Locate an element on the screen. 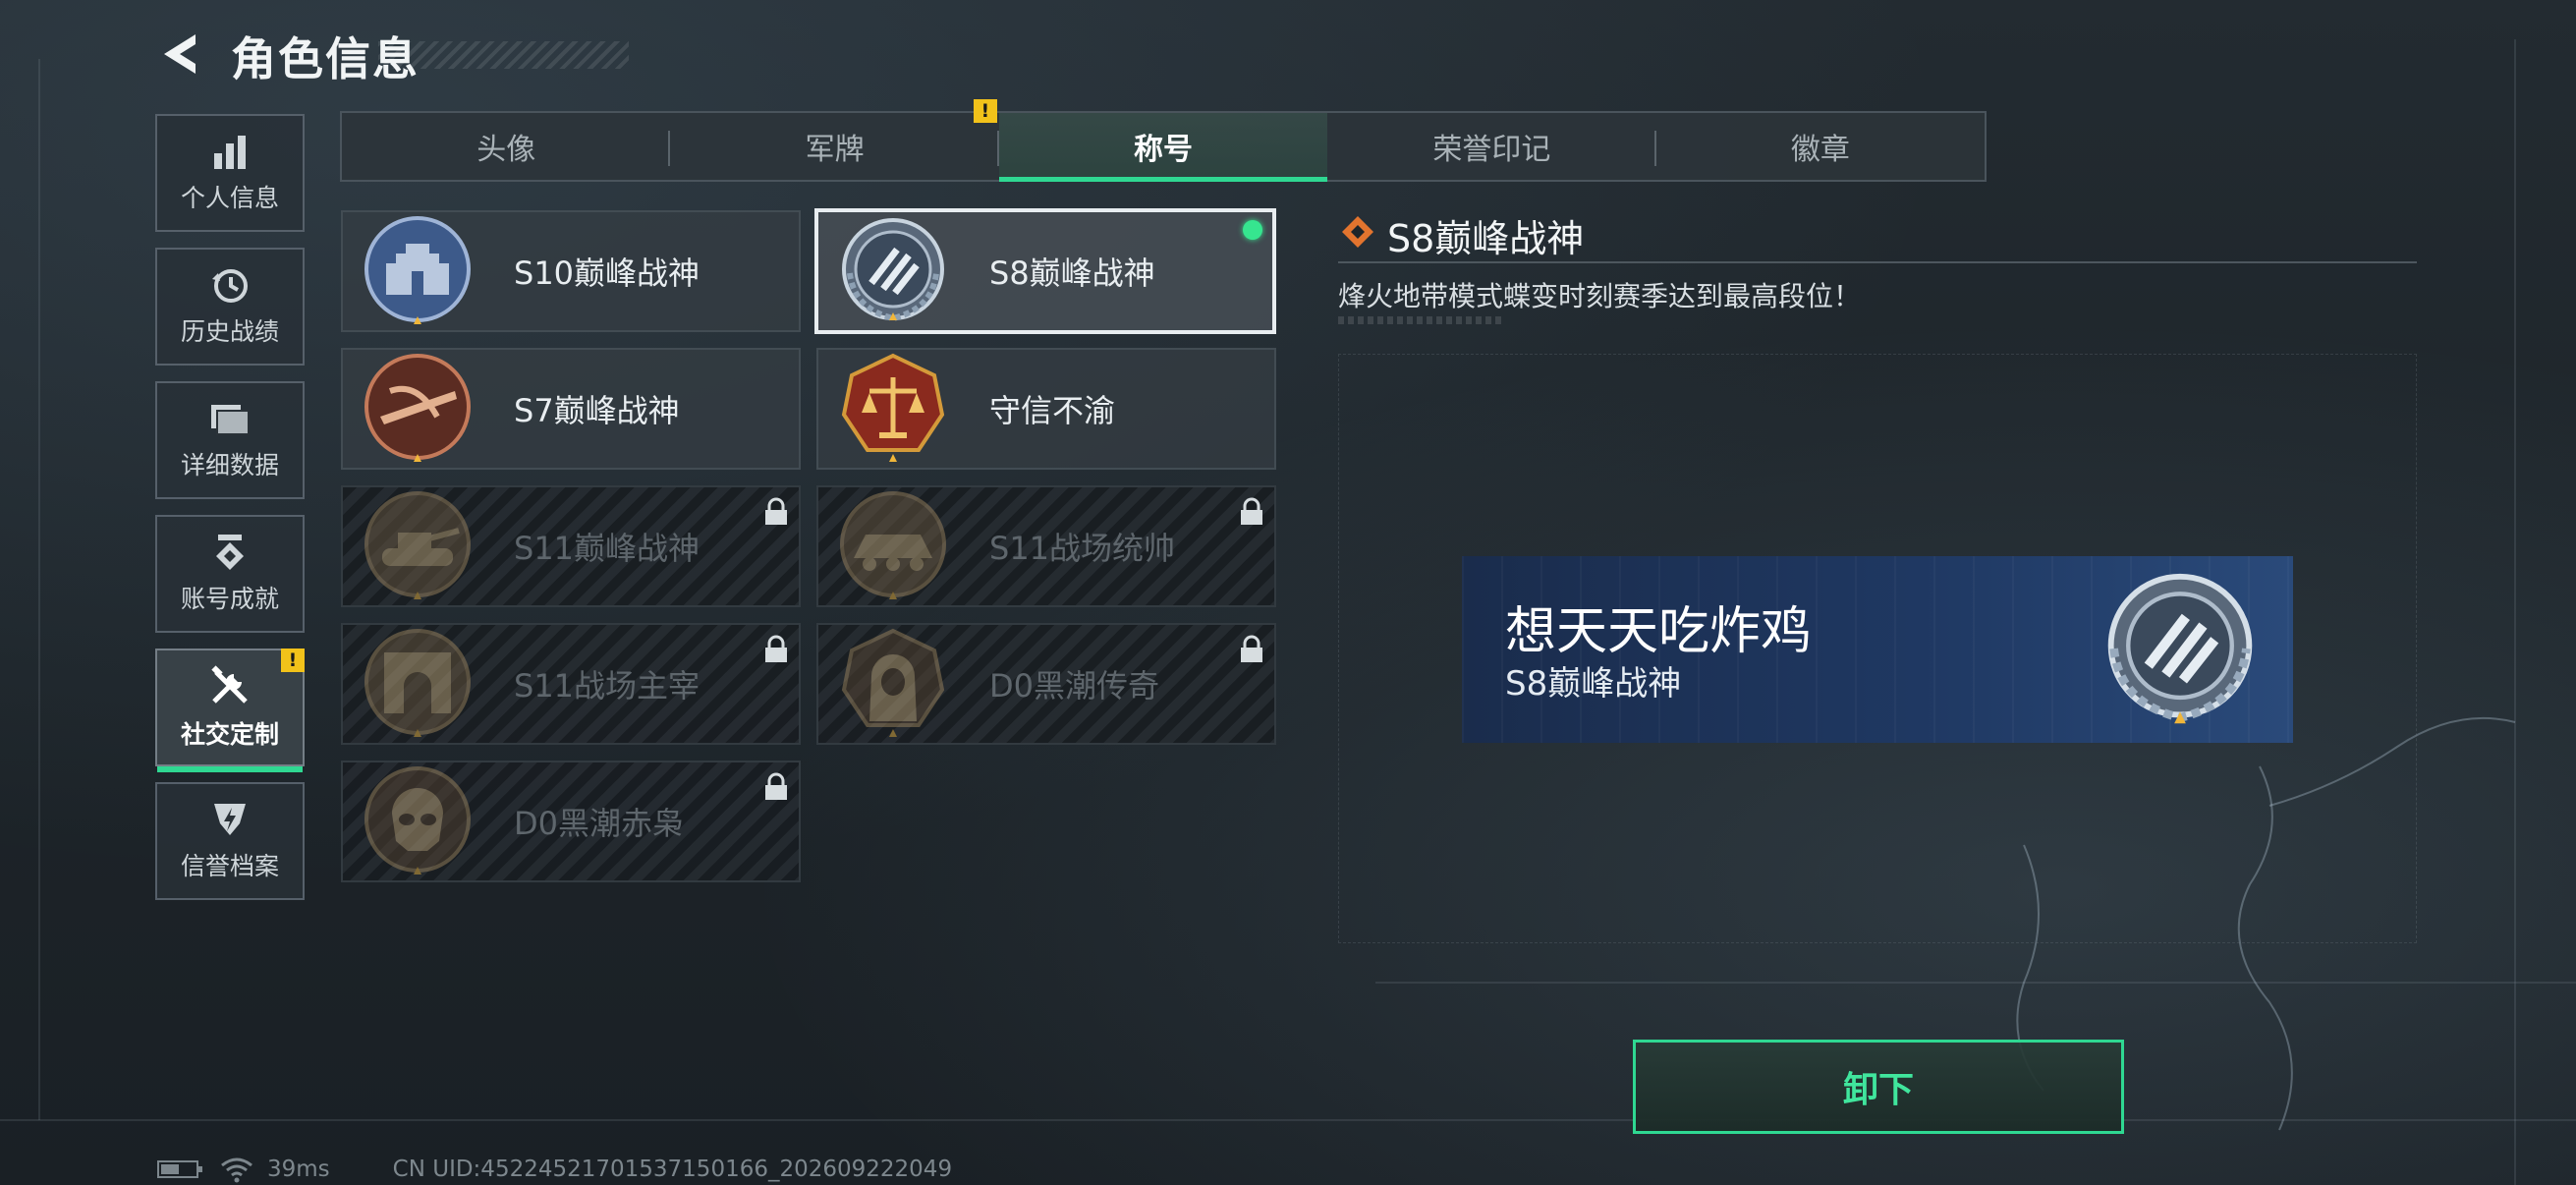  title-card-label: 守信不渝 is located at coordinates (1052, 411).